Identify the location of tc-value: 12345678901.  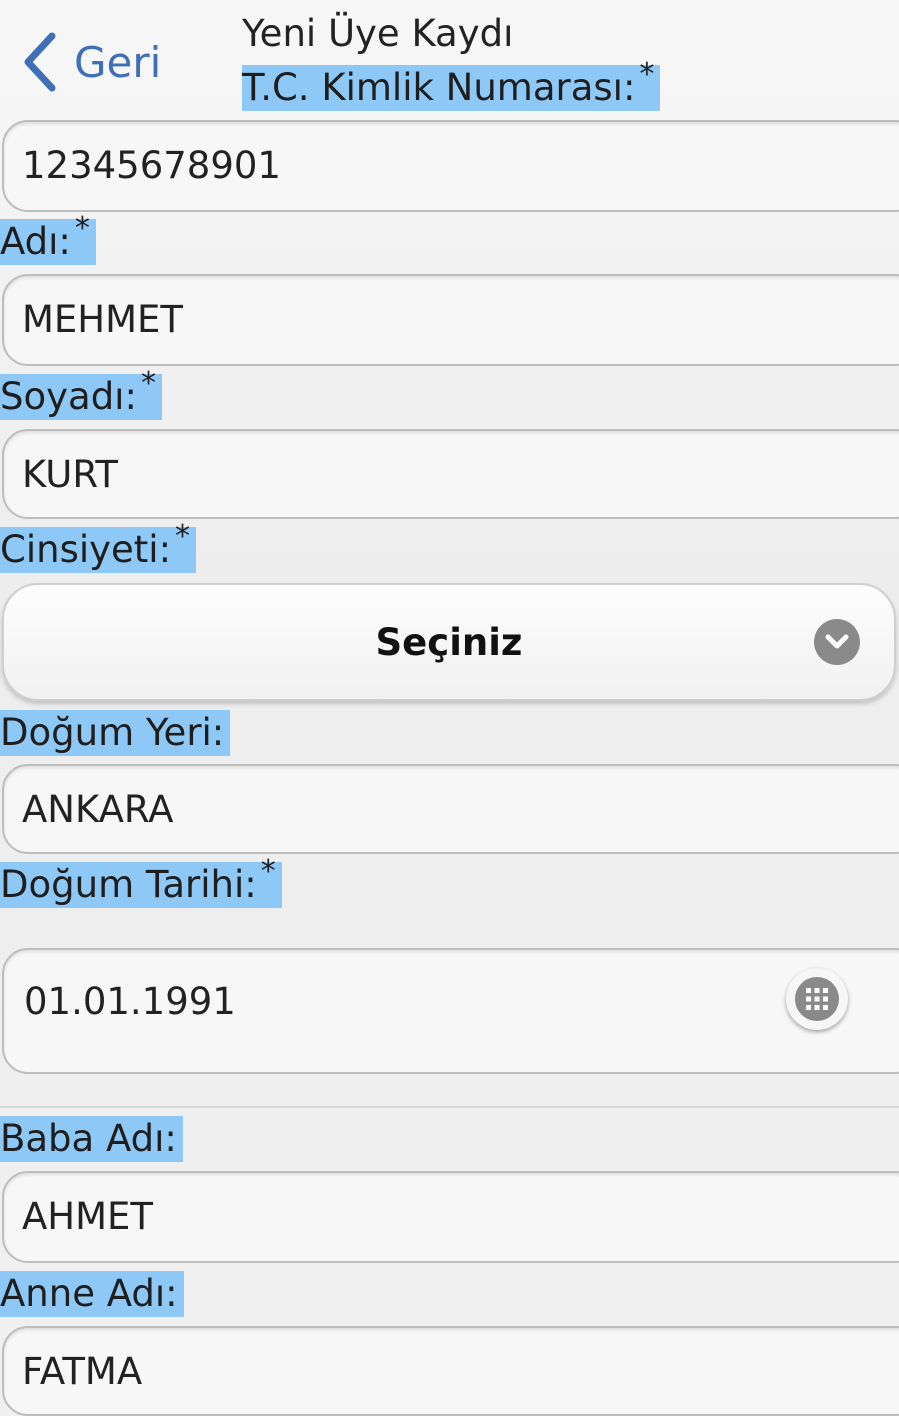
(151, 165).